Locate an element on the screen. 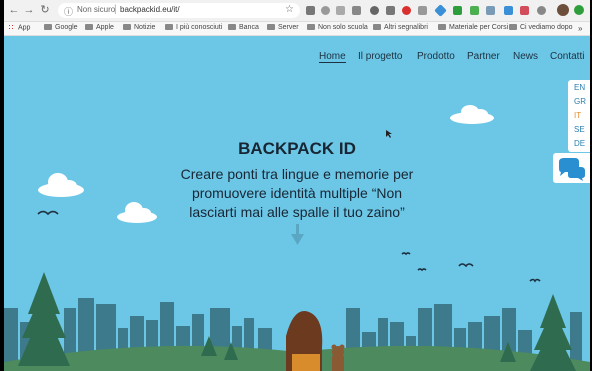 The width and height of the screenshot is (592, 371). cloud is located at coordinates (472, 114).